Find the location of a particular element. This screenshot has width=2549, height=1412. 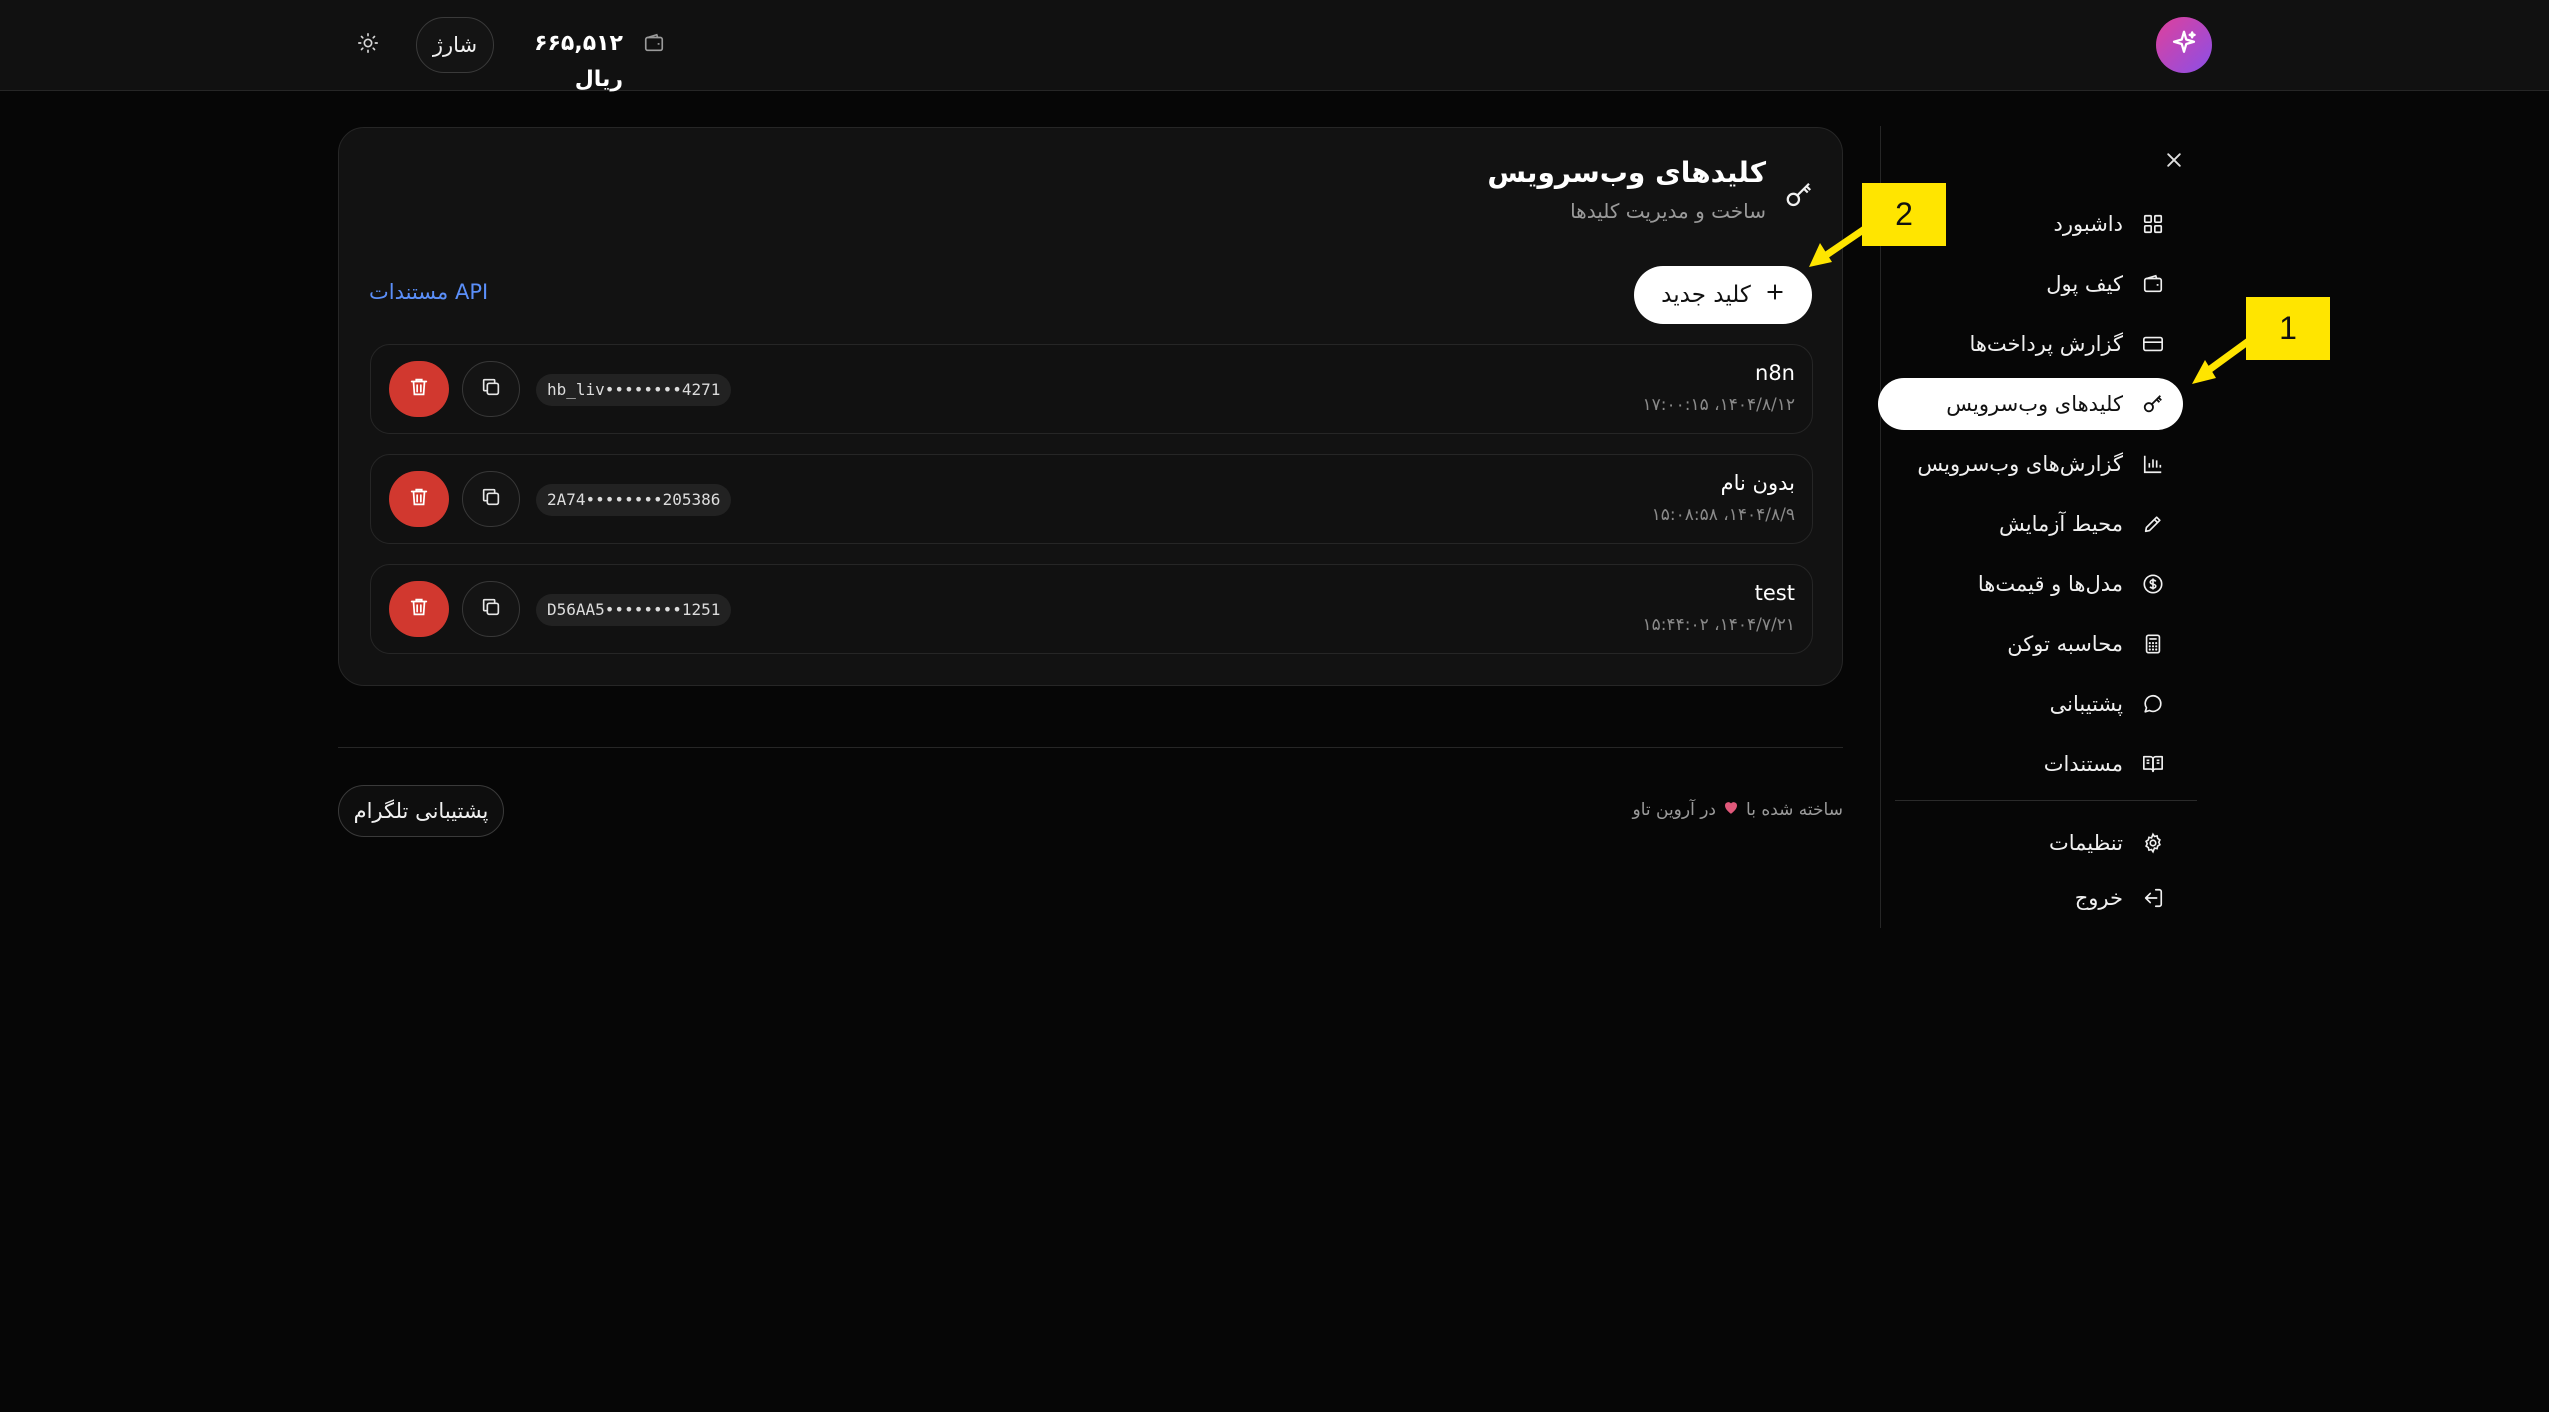

masked-key: D56AA5••••••••1251 is located at coordinates (634, 610).